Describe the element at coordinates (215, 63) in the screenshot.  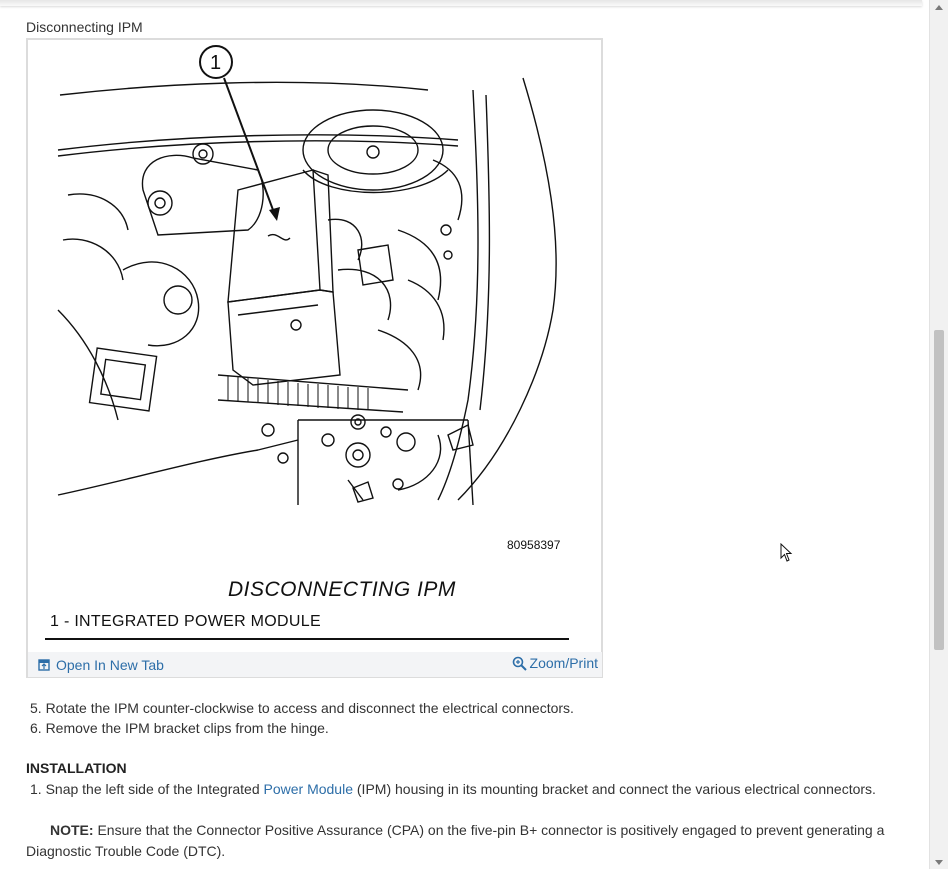
I see `callout-1-label: 1` at that location.